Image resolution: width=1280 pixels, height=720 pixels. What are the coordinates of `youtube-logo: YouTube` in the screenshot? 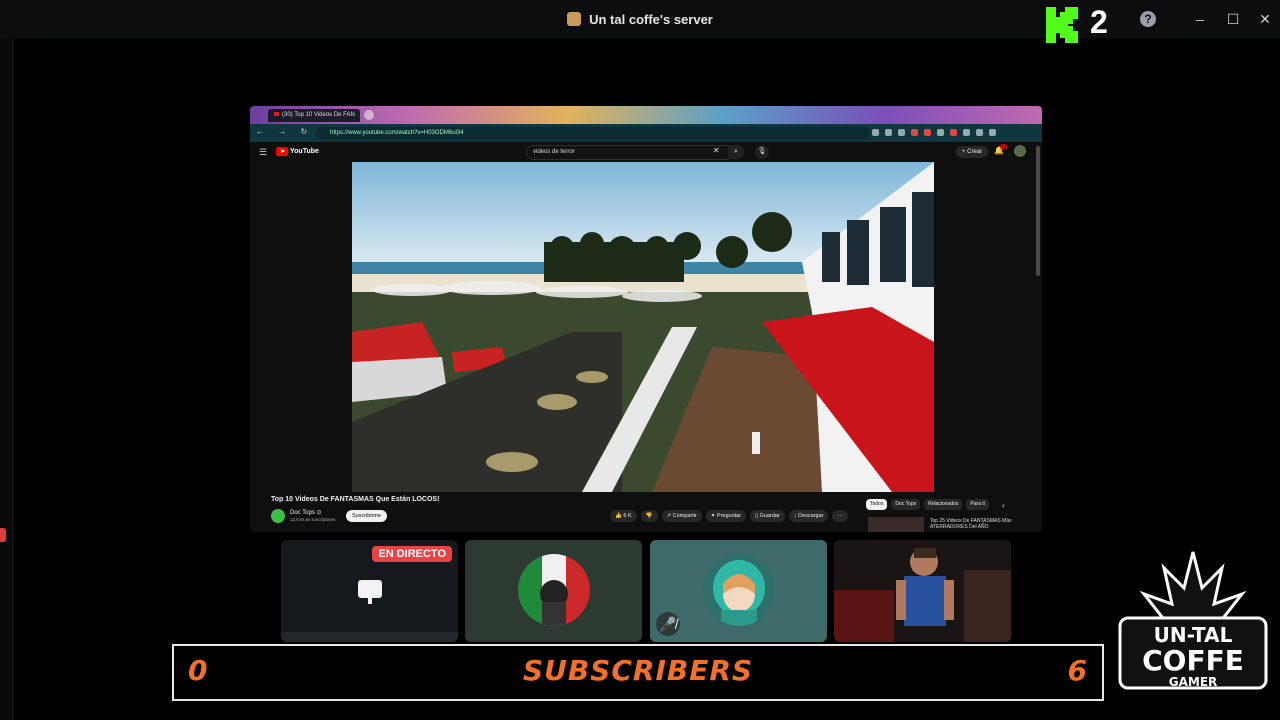 It's located at (297, 151).